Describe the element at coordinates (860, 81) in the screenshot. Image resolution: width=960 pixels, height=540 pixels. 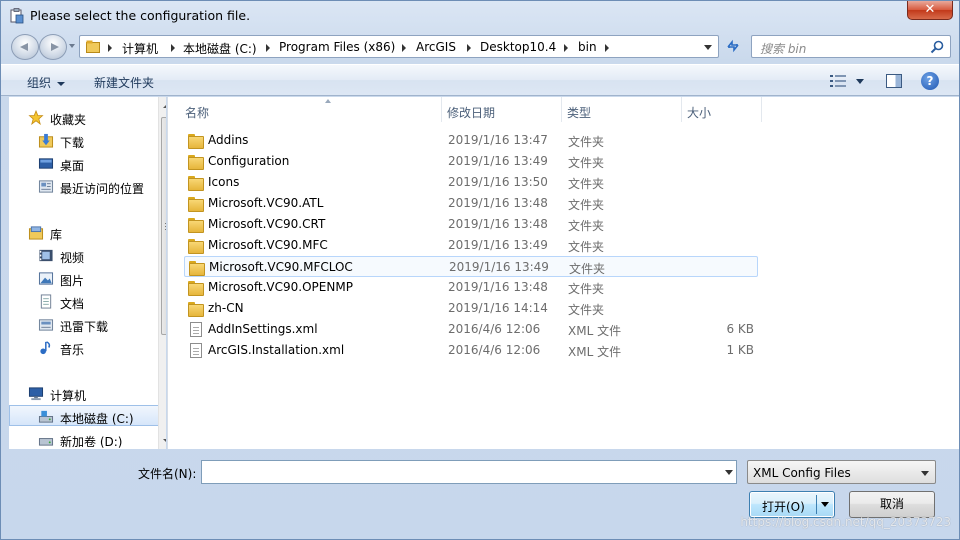
I see `view-dropdown-icon` at that location.